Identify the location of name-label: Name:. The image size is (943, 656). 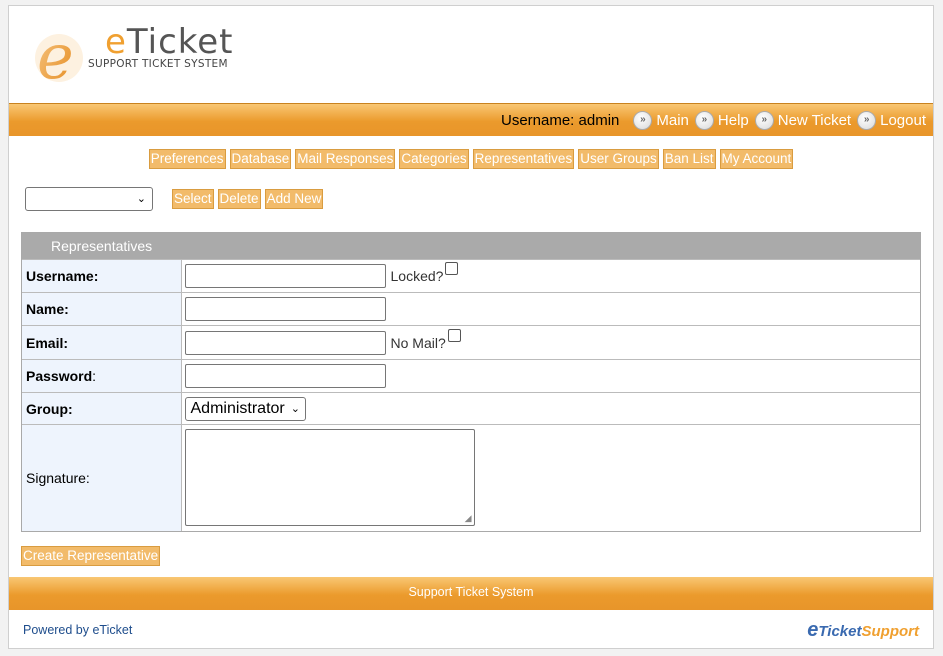
(102, 309).